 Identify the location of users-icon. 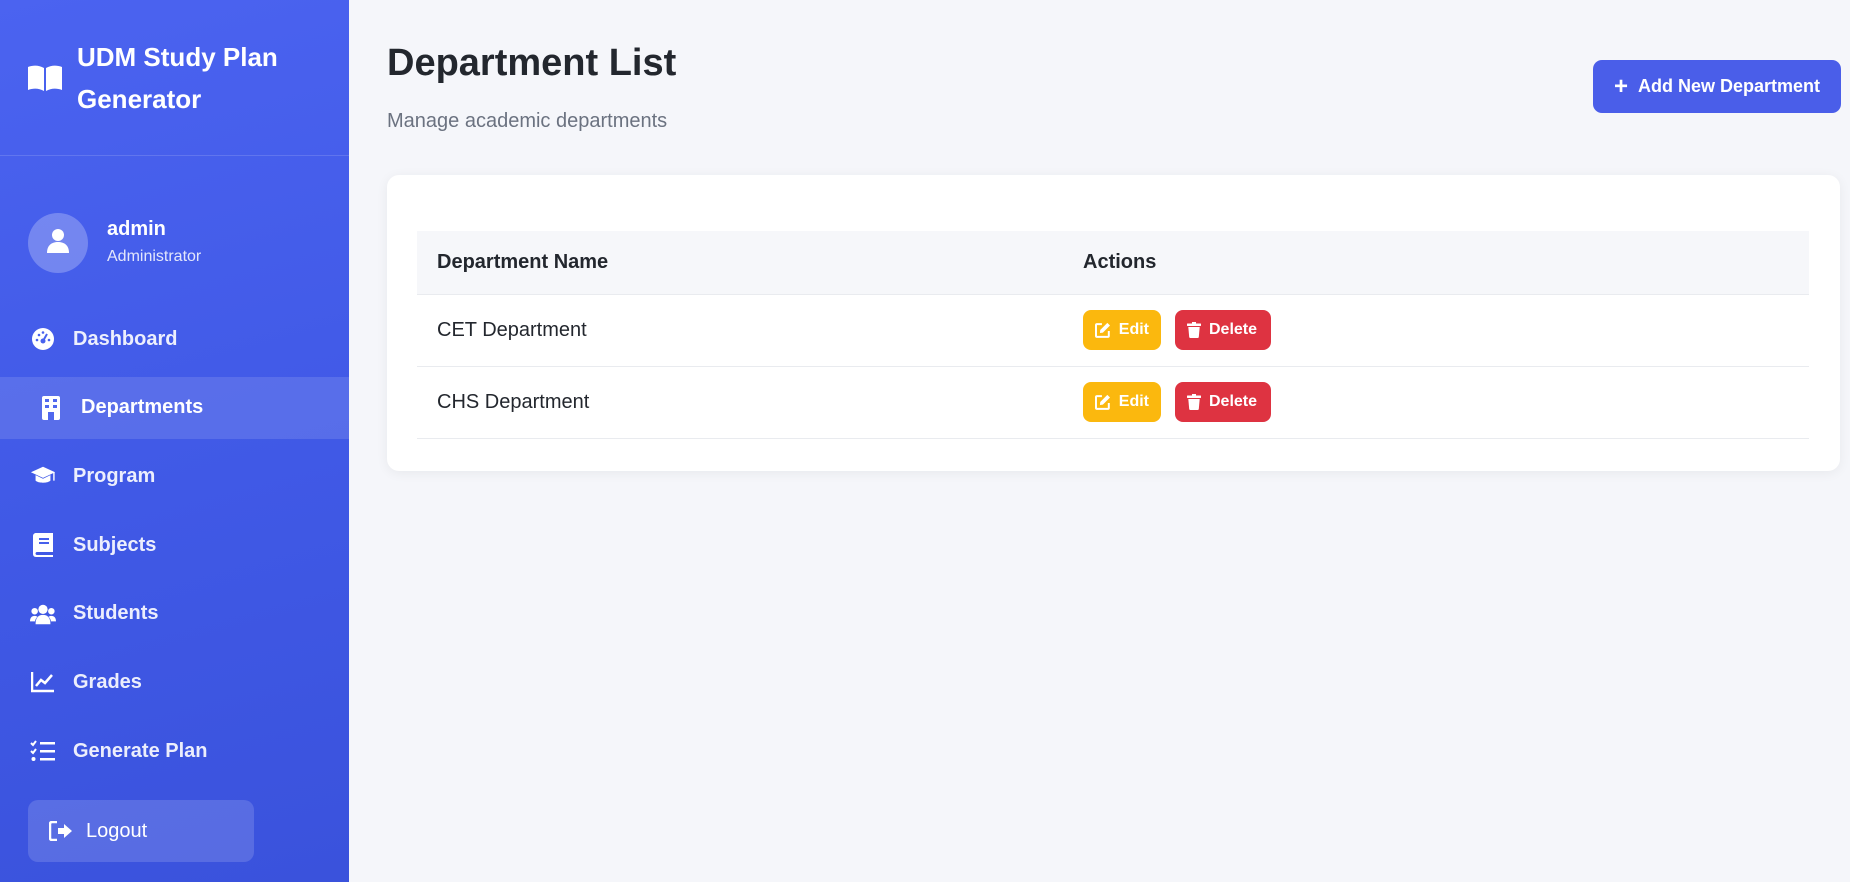
(43, 614).